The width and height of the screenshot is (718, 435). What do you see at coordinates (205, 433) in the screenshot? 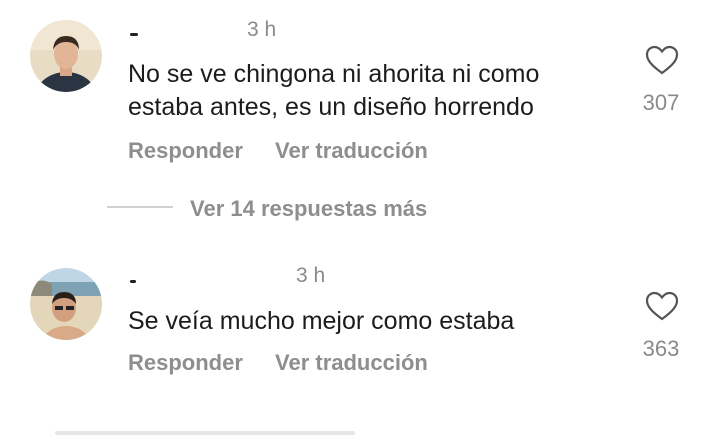
I see `next-comment-preview` at bounding box center [205, 433].